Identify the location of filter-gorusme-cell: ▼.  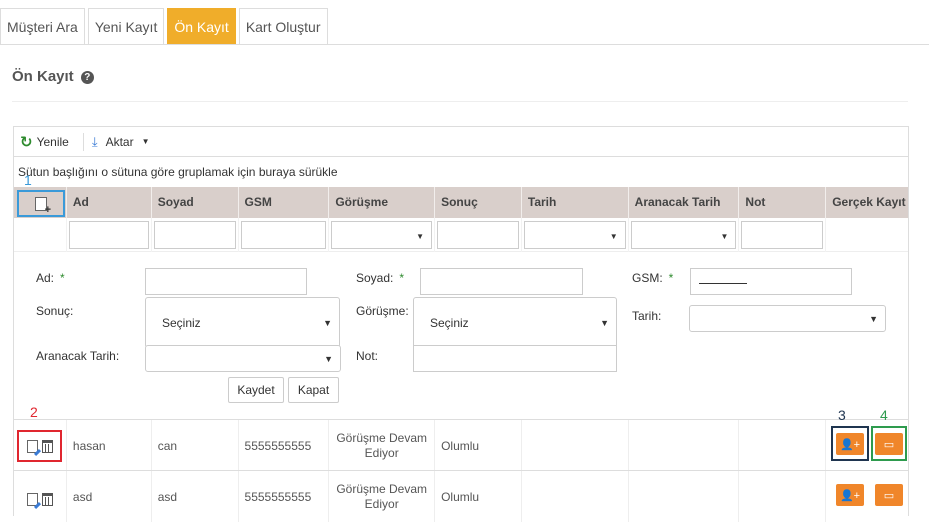
(382, 235).